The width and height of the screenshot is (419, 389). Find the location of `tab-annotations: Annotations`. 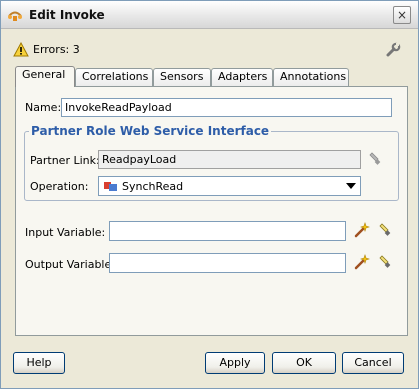

tab-annotations: Annotations is located at coordinates (311, 77).